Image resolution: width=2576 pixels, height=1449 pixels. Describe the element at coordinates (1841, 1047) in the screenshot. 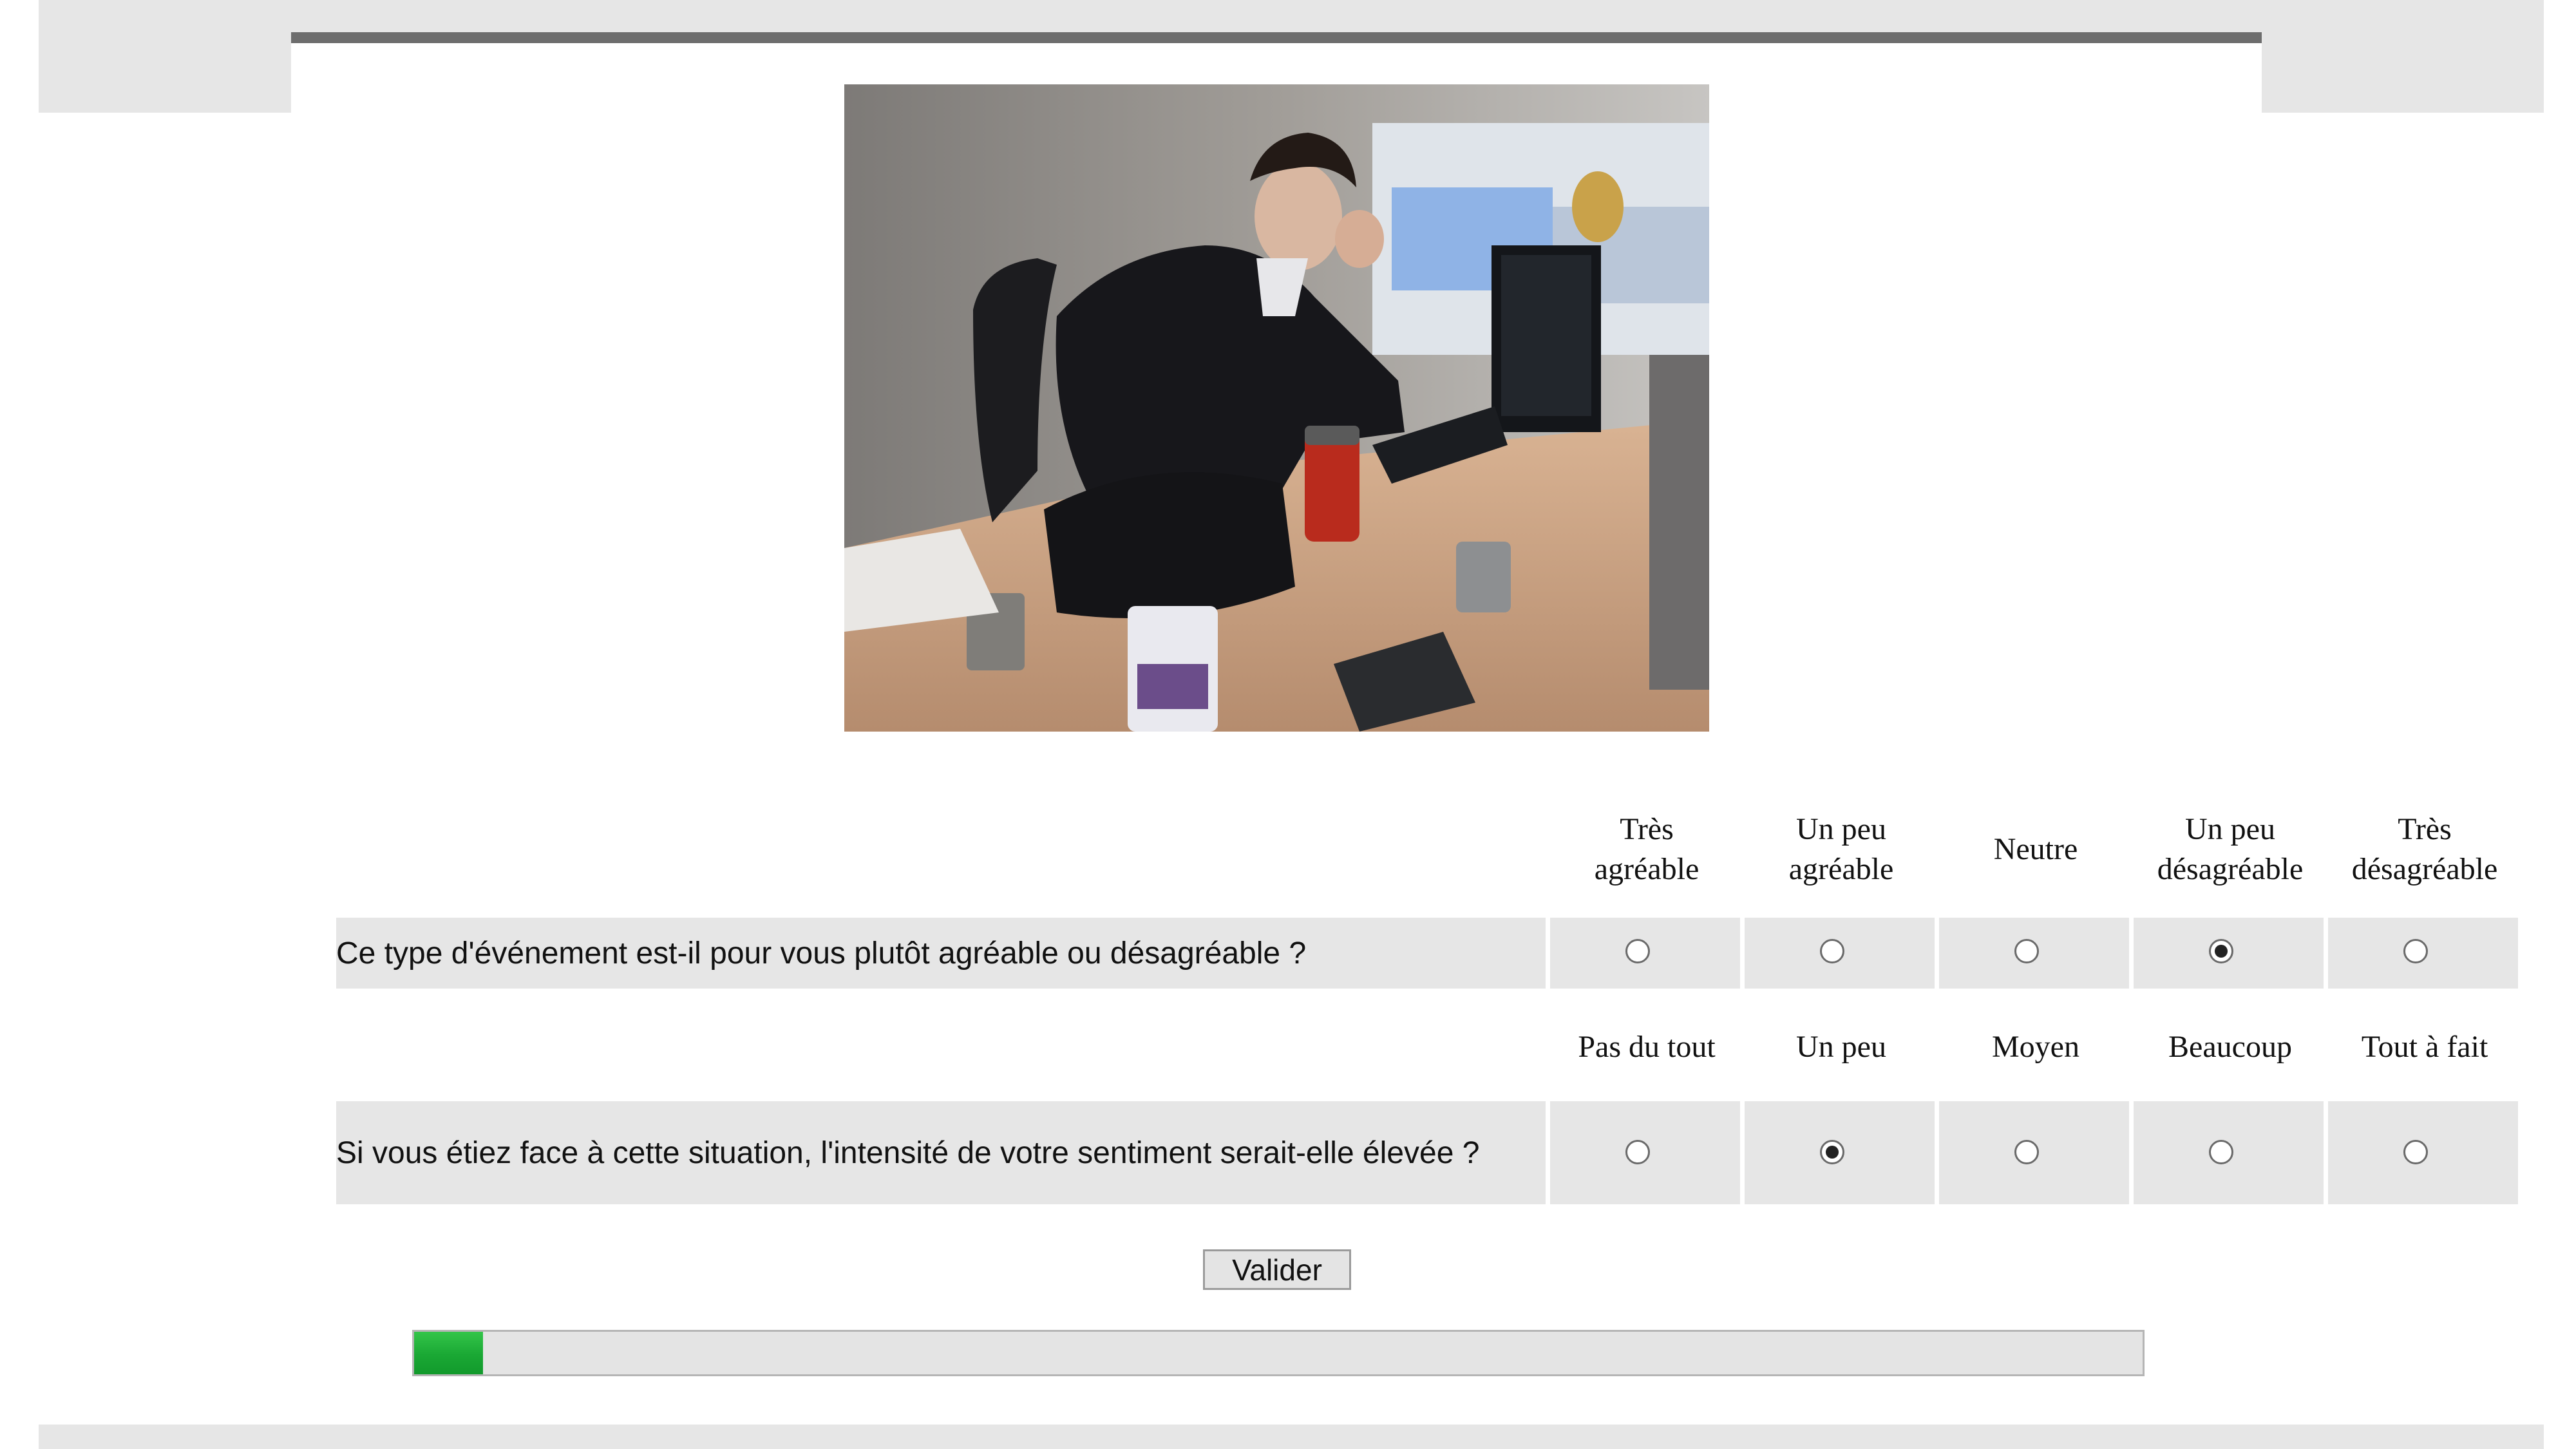

I see `q2-option-label-a-little: Un peu` at that location.